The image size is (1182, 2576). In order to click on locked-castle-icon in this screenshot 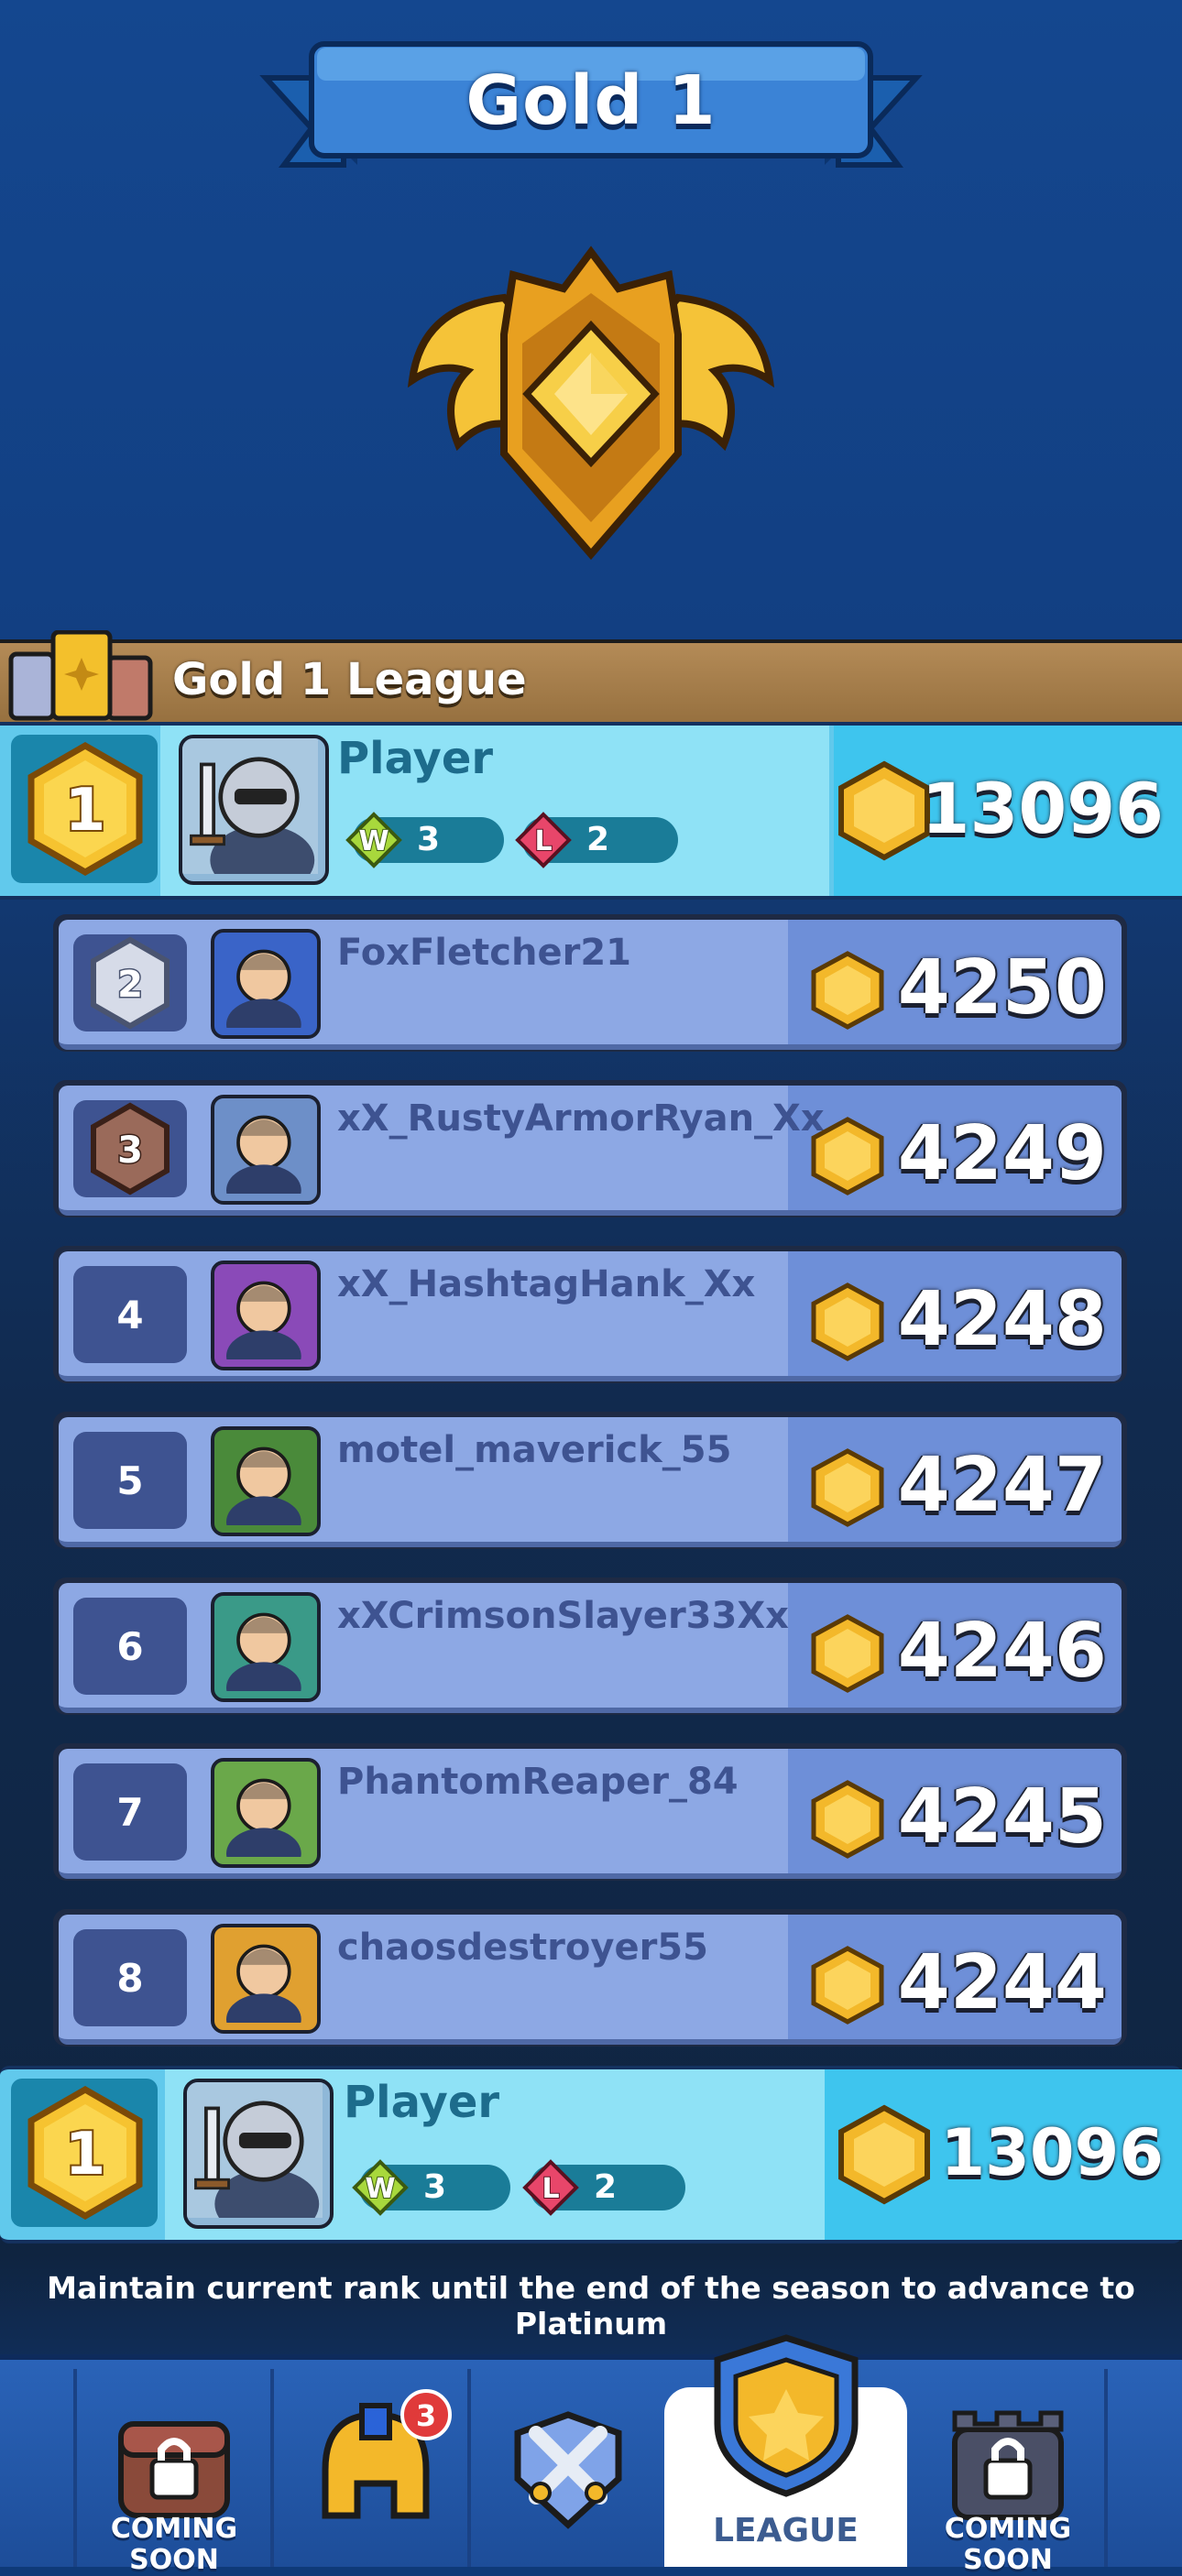, I will do `click(1008, 2465)`.